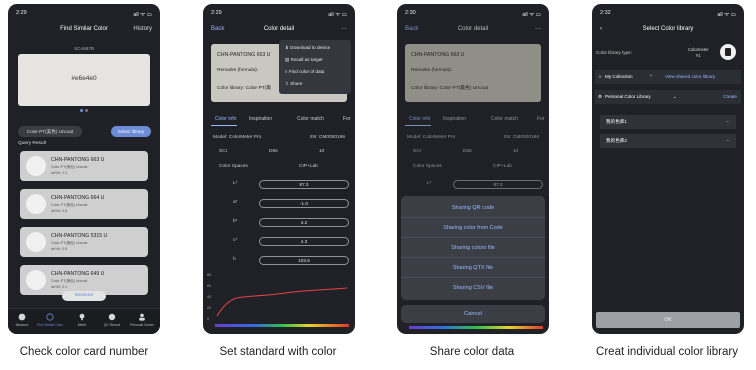 The width and height of the screenshot is (756, 370). What do you see at coordinates (279, 14) in the screenshot?
I see `status-bar: 2:29 all ᯤ ▭` at bounding box center [279, 14].